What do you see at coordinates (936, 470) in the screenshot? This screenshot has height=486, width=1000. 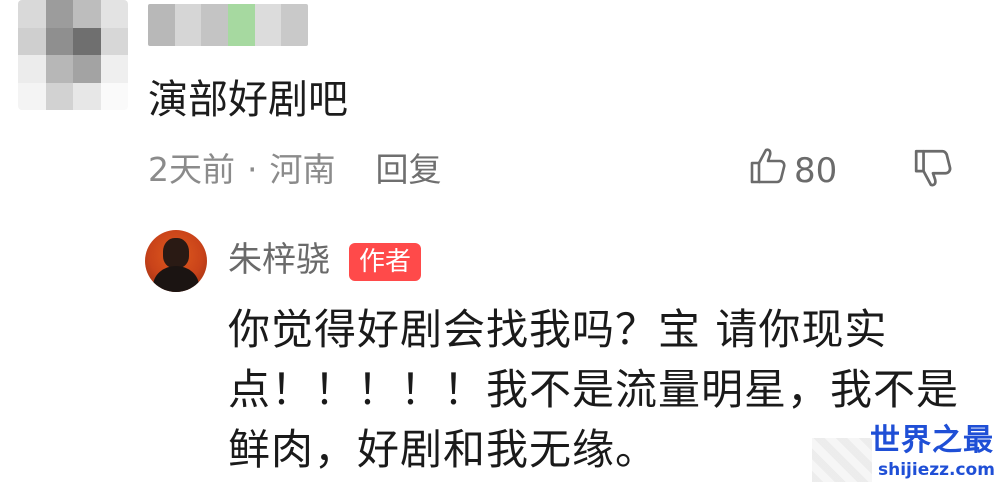 I see `watermark-site: shijiezz.com` at bounding box center [936, 470].